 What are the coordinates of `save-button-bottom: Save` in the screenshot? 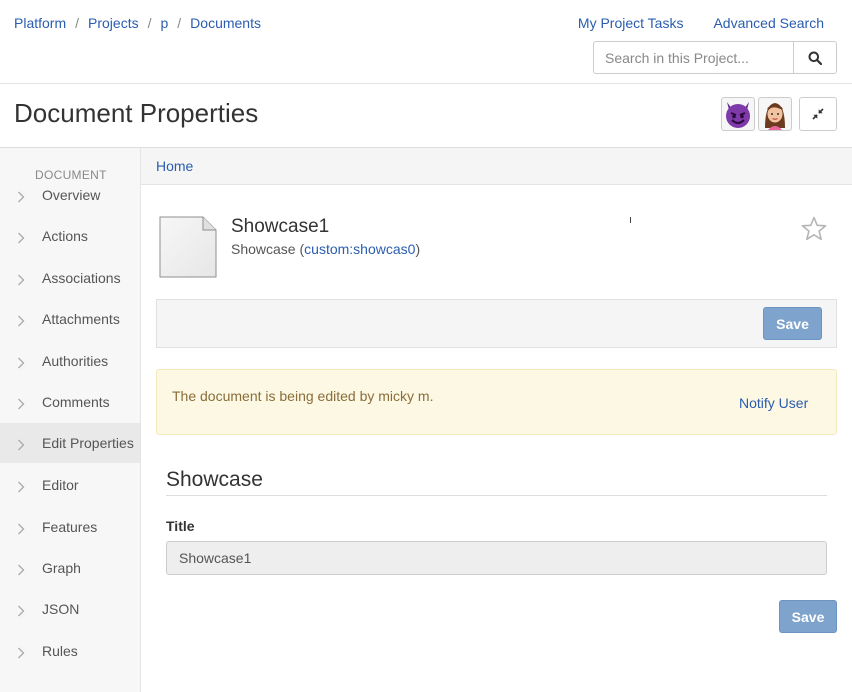 It's located at (808, 616).